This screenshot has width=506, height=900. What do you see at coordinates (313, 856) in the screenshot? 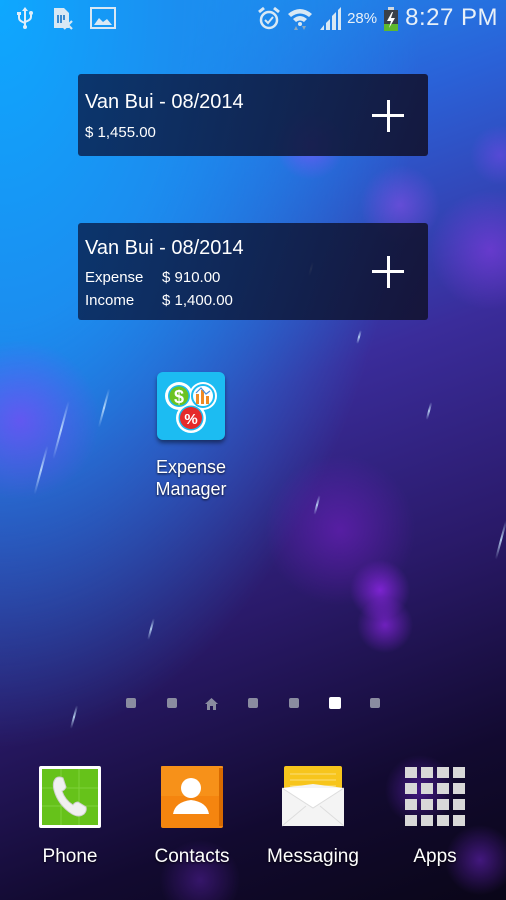
I see `dock-label-messaging: Messaging` at bounding box center [313, 856].